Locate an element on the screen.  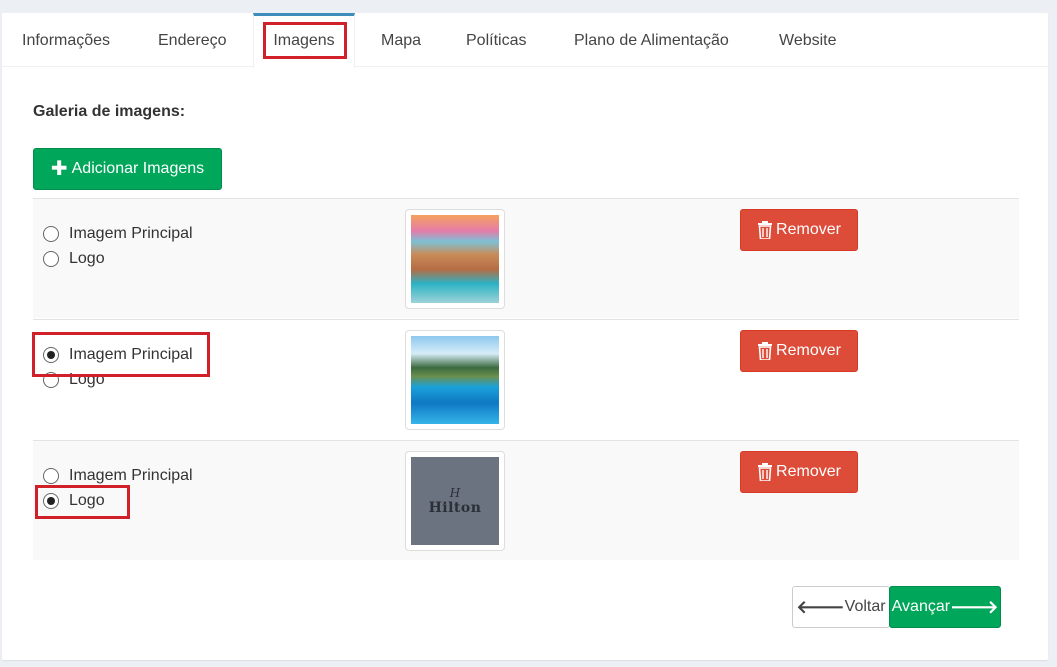
hilton-logo-mark: H is located at coordinates (455, 493).